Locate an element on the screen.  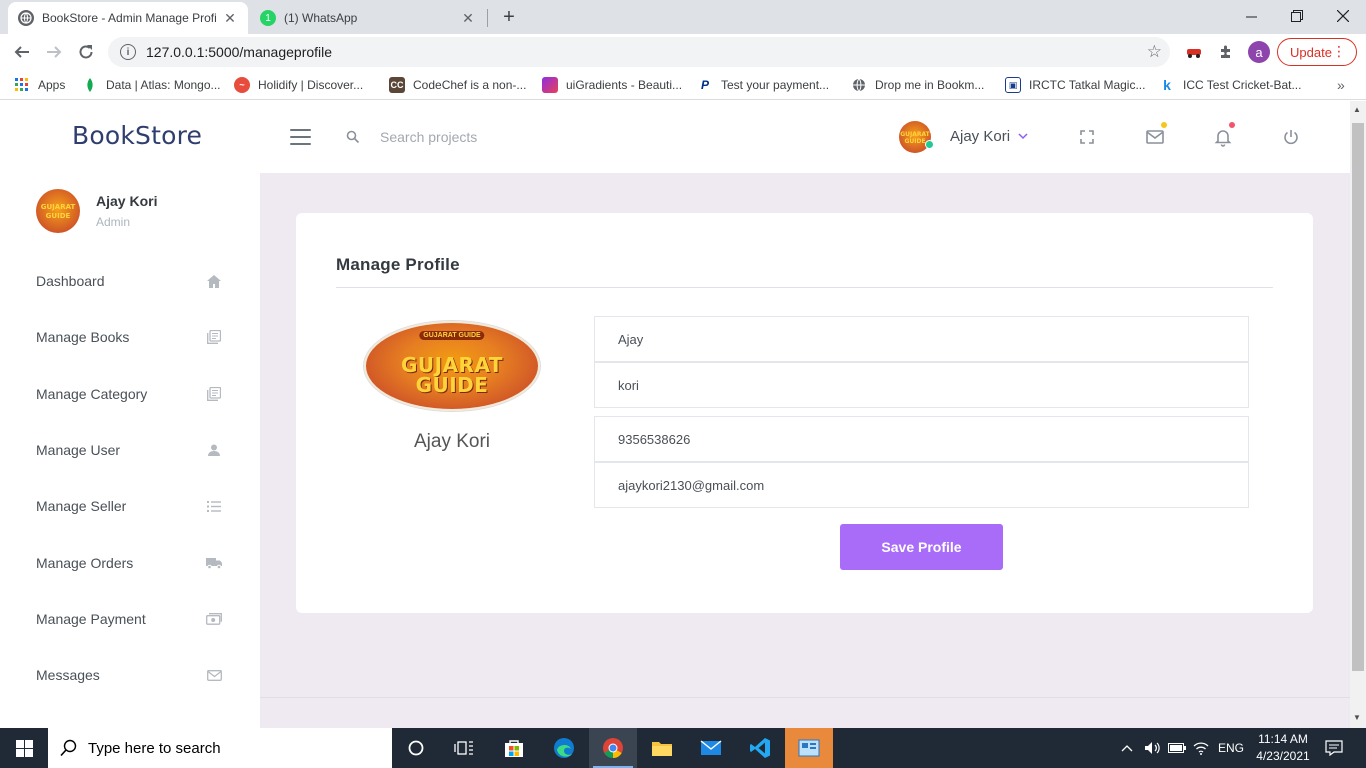
phone-field is located at coordinates (921, 439).